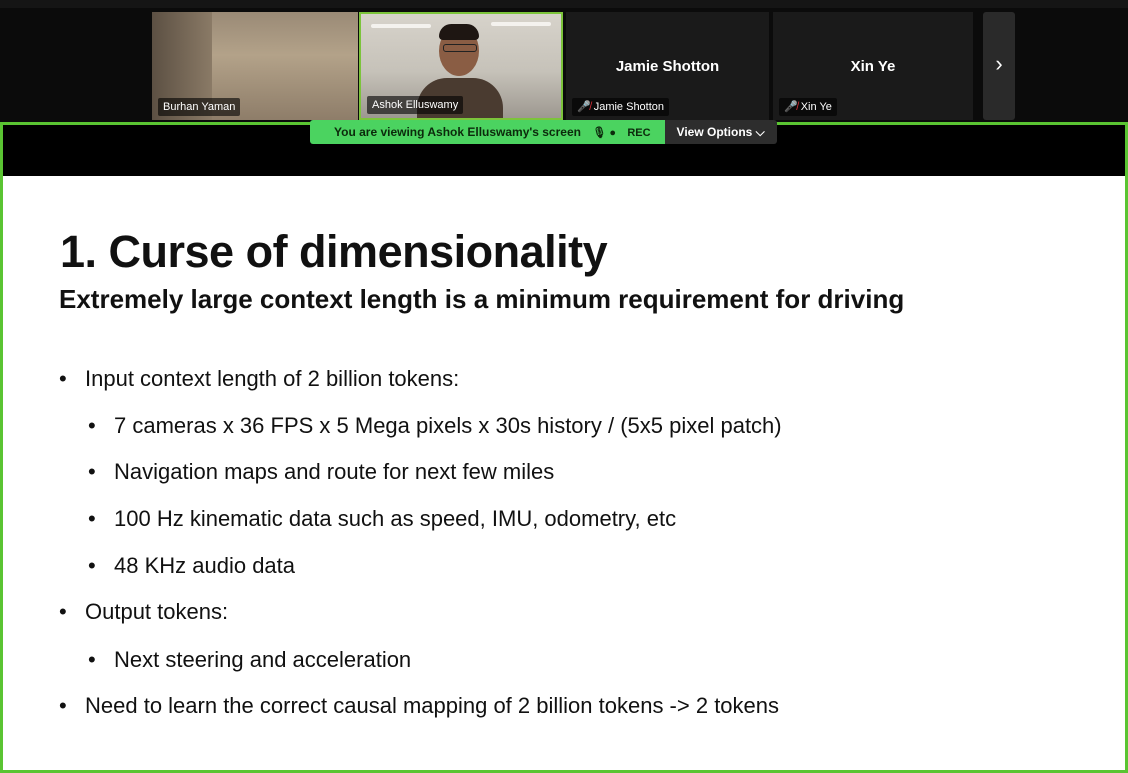 The height and width of the screenshot is (773, 1128). I want to click on bullet-item: • 48 KHz audio data, so click(191, 566).